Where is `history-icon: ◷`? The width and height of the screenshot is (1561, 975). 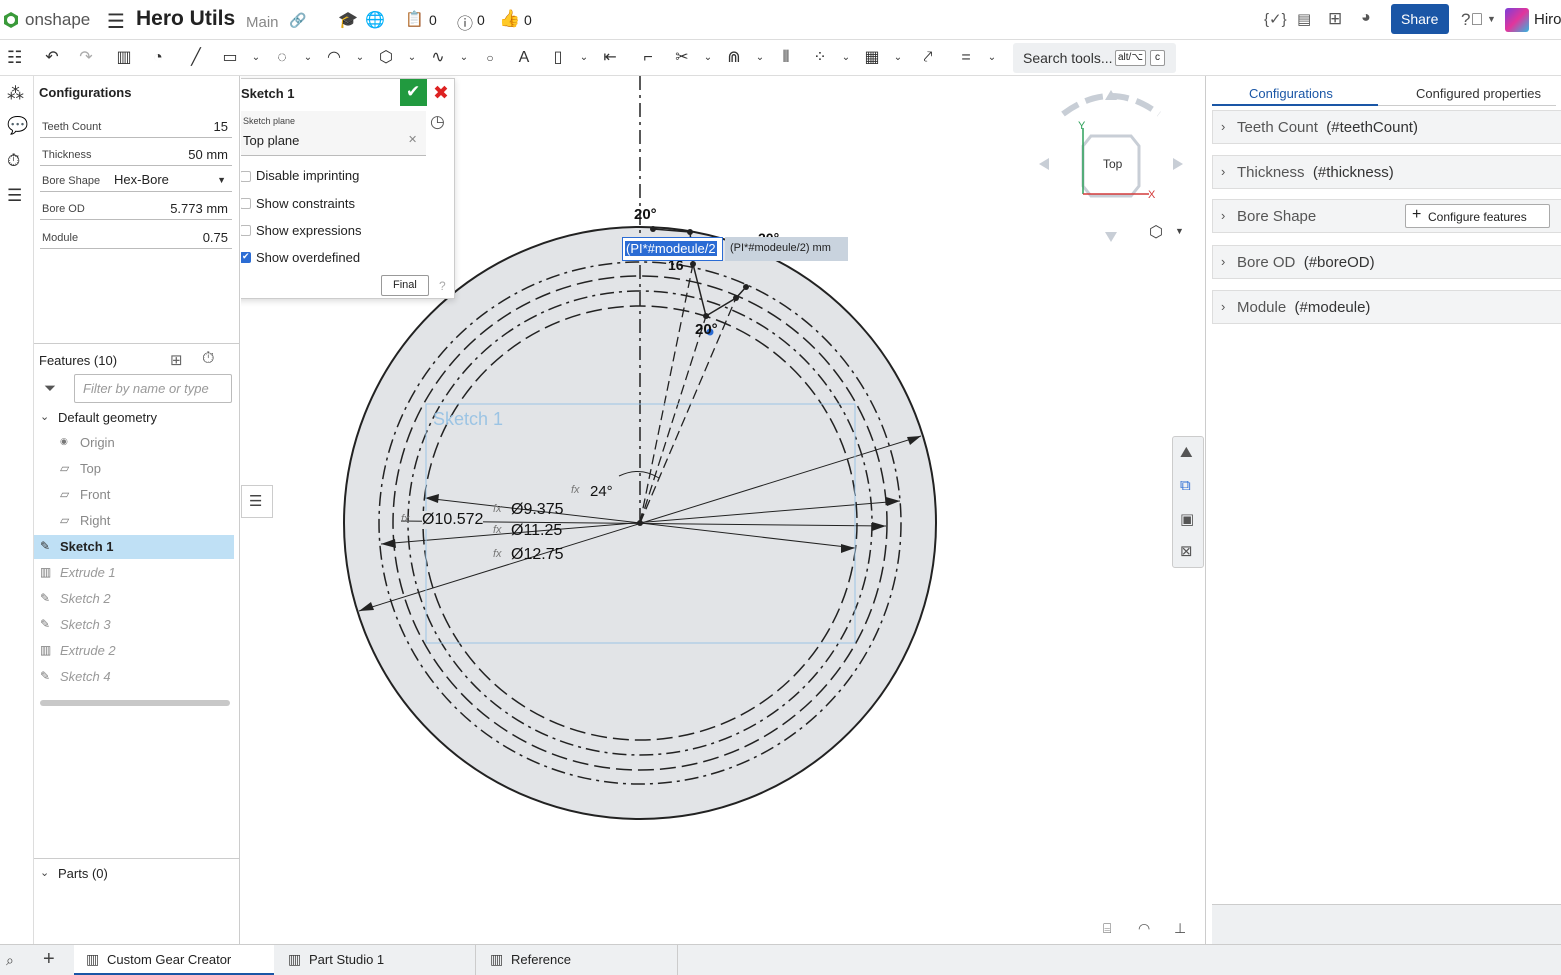 history-icon: ◷ is located at coordinates (437, 122).